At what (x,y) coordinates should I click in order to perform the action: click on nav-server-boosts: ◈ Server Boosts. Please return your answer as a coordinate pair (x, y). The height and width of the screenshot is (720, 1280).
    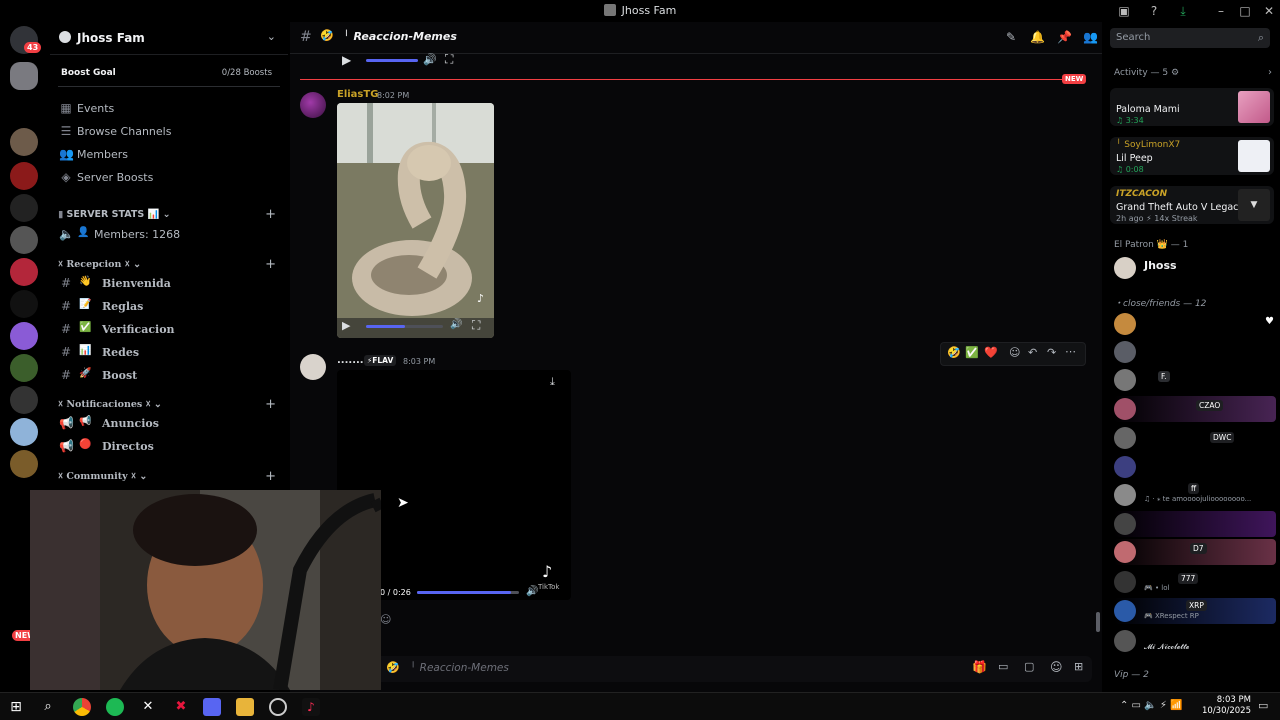
    Looking at the image, I should click on (169, 178).